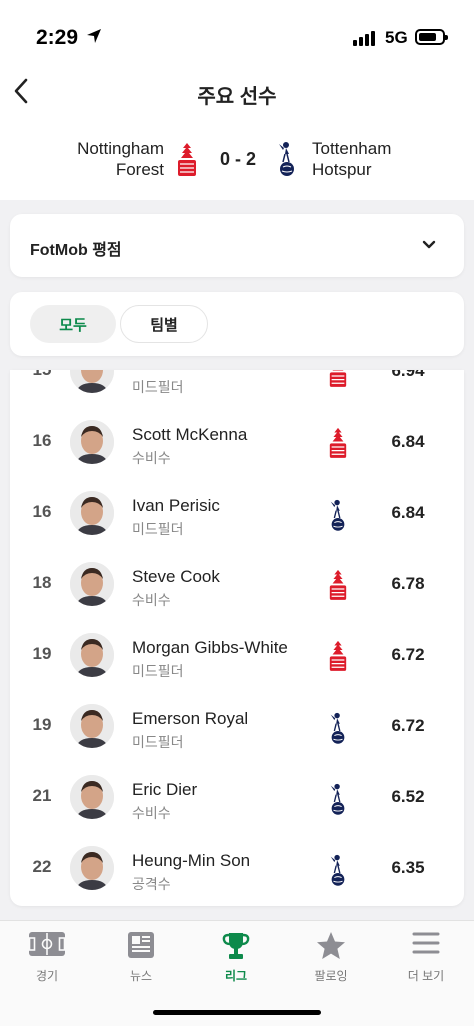  I want to click on rating-type-dropdown: FotMob 평점, so click(237, 245).